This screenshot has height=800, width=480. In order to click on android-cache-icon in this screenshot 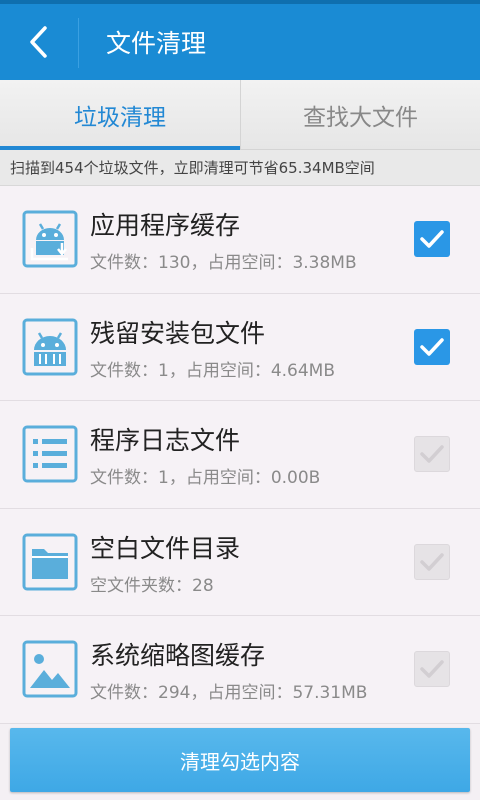, I will do `click(50, 239)`.